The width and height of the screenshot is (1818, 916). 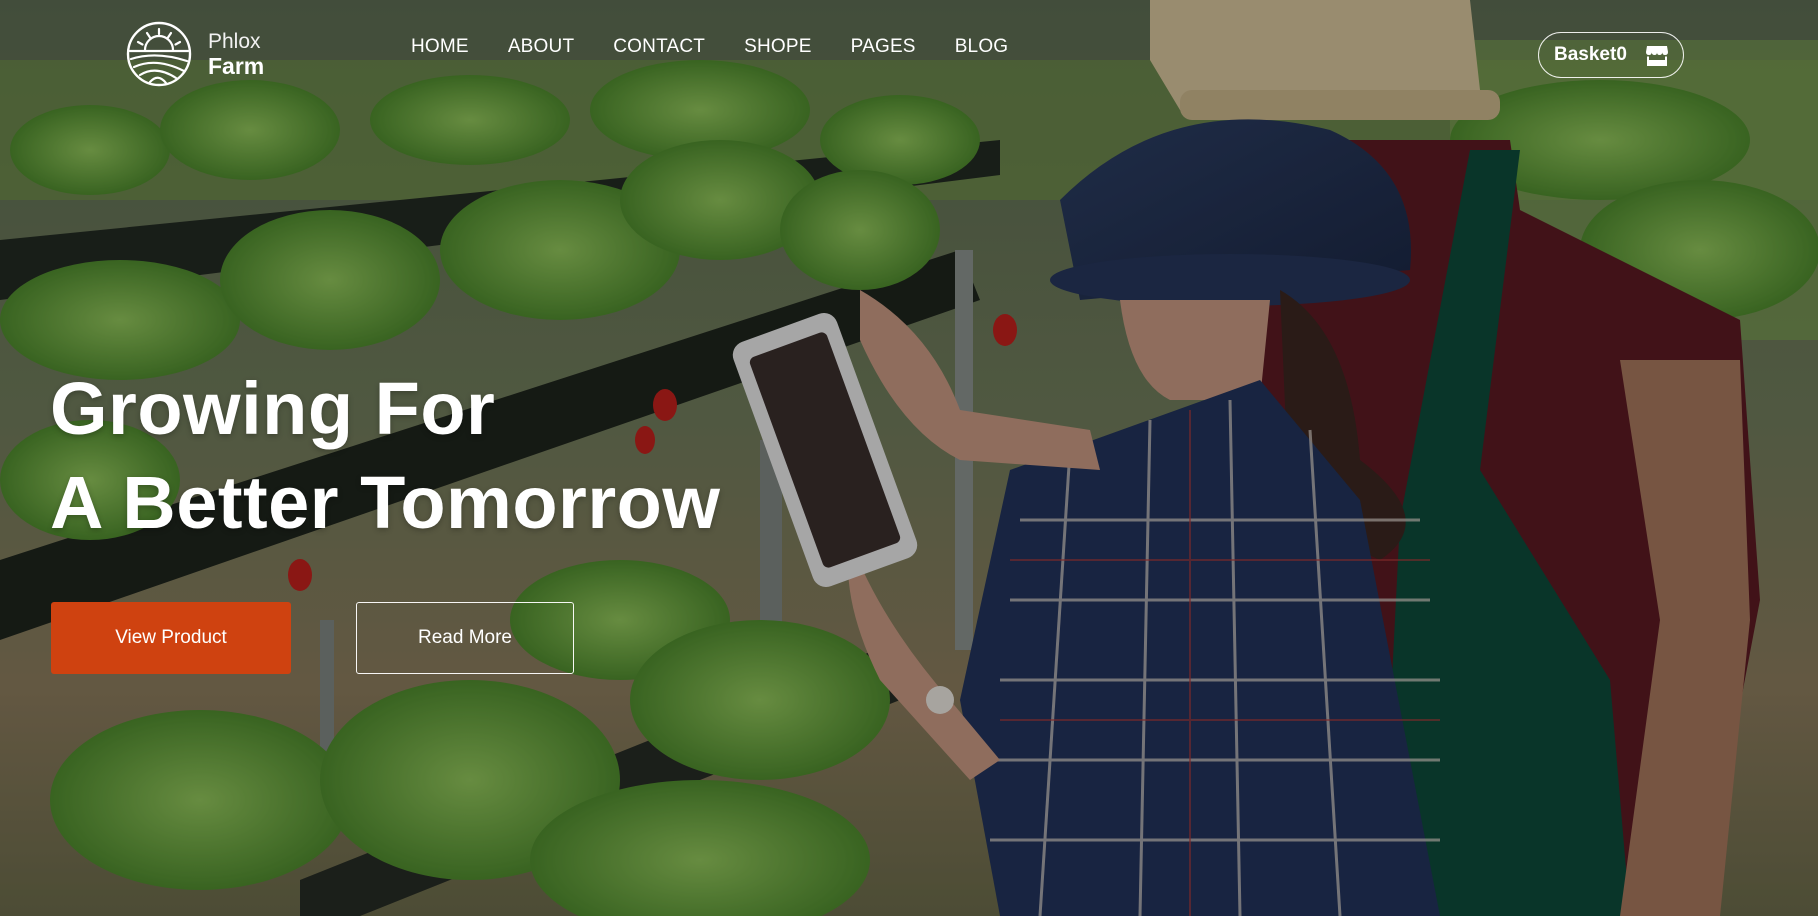 What do you see at coordinates (1657, 56) in the screenshot?
I see `store-icon` at bounding box center [1657, 56].